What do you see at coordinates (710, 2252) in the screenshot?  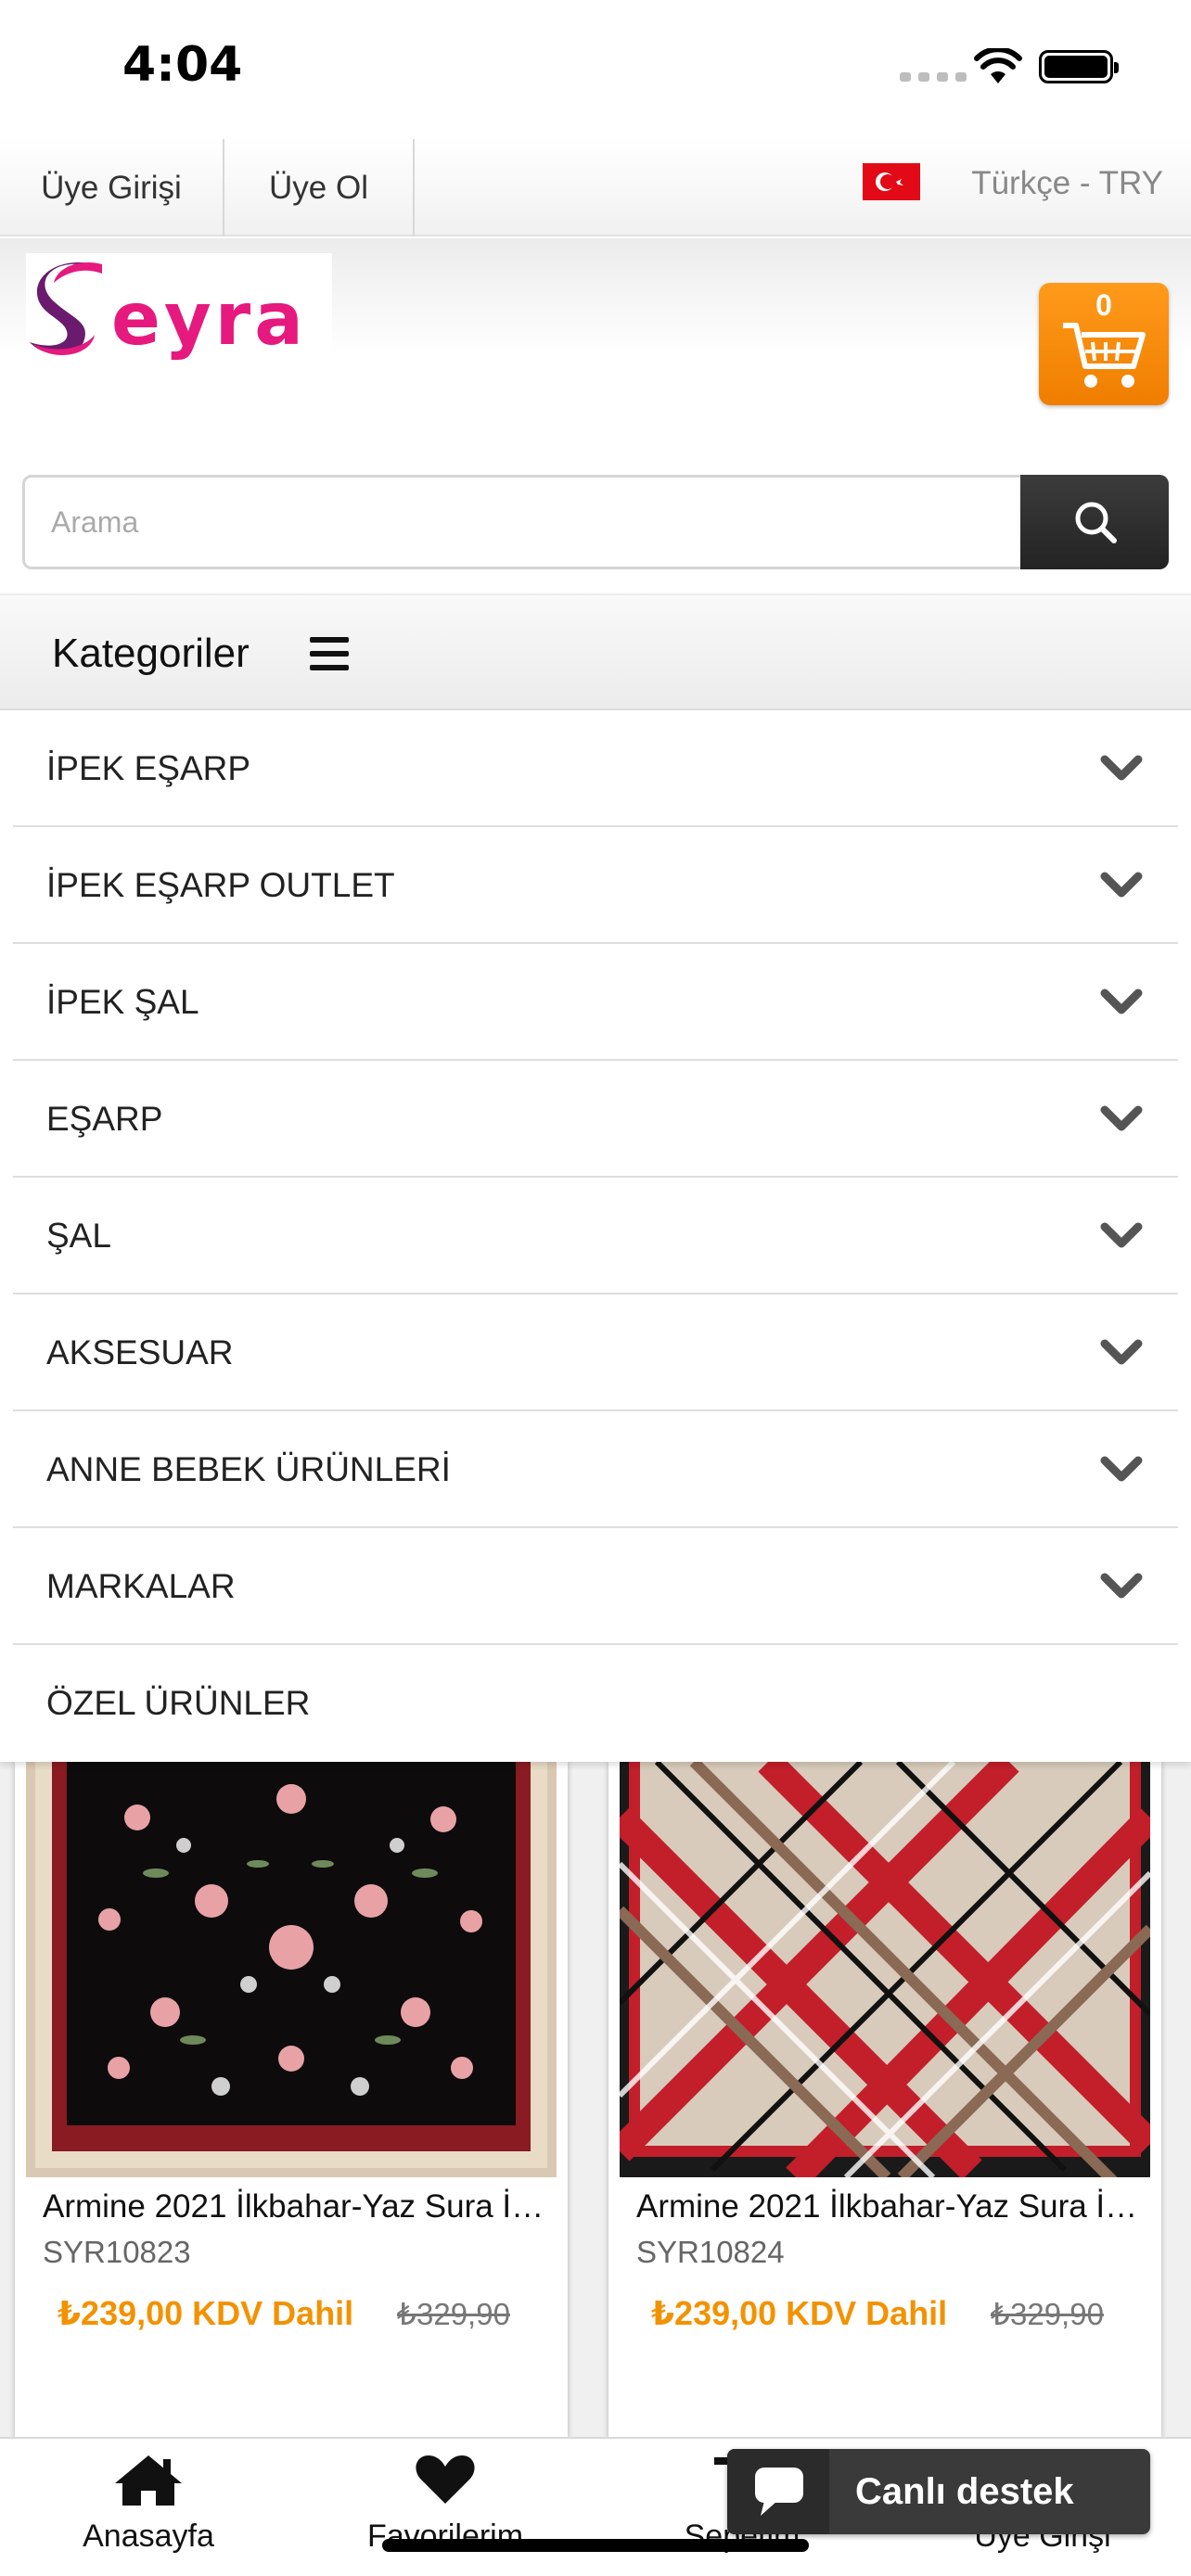 I see `product-code: SYR10824` at bounding box center [710, 2252].